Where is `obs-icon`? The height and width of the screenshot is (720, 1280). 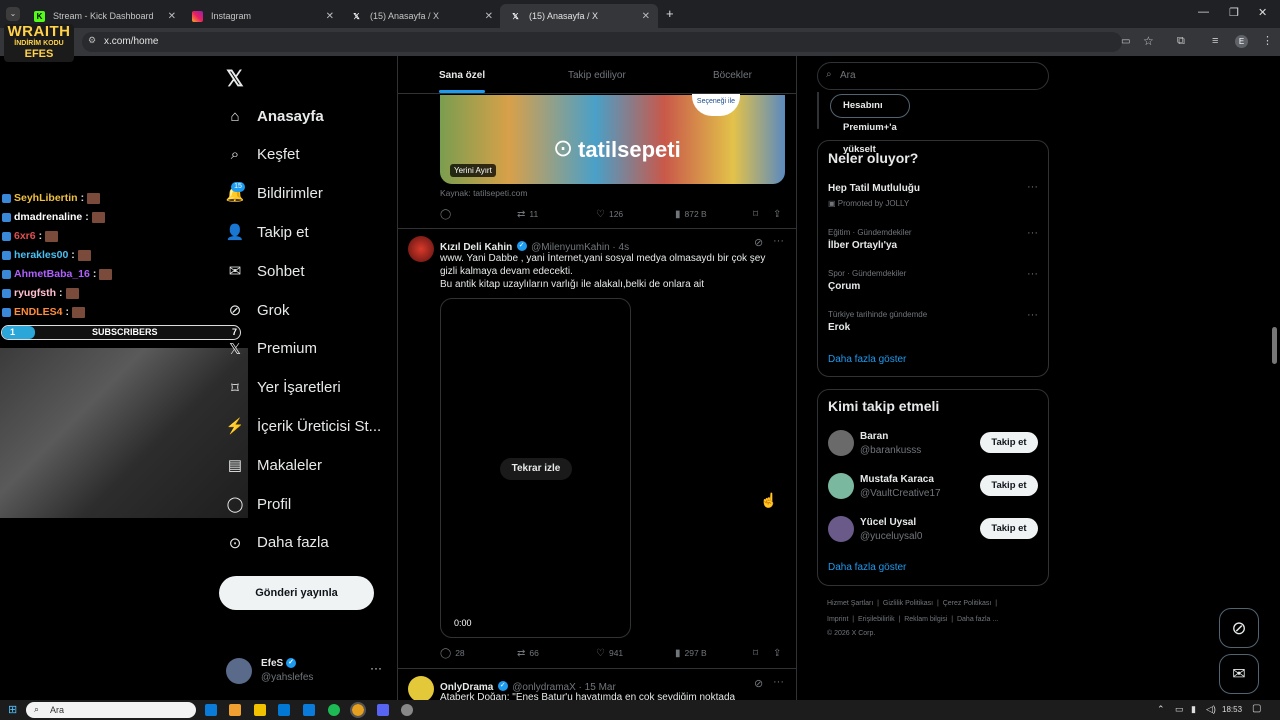
obs-icon is located at coordinates (407, 710).